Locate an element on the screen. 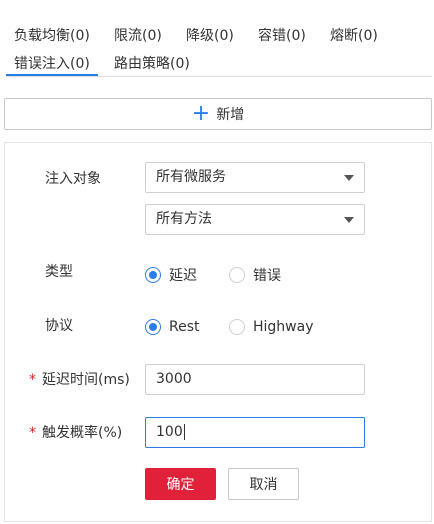  probability-label-text: 触发概率(%) is located at coordinates (82, 433).